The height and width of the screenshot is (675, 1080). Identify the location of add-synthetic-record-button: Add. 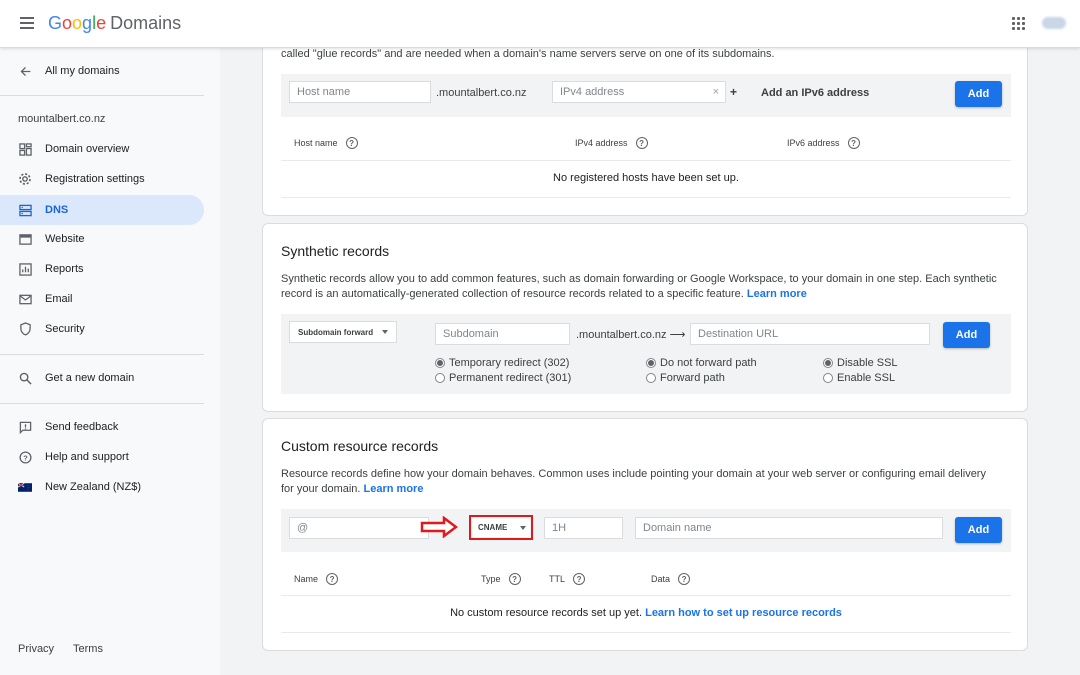
(966, 335).